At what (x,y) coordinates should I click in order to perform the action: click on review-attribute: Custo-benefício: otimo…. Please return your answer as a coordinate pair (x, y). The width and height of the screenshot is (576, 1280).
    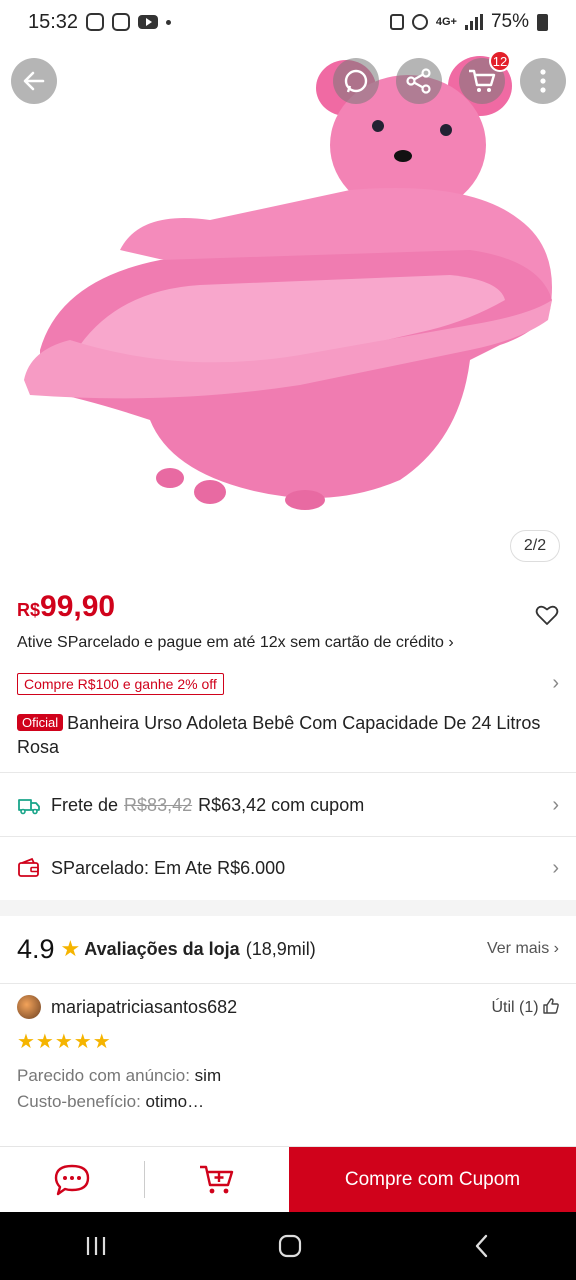
    Looking at the image, I should click on (288, 1102).